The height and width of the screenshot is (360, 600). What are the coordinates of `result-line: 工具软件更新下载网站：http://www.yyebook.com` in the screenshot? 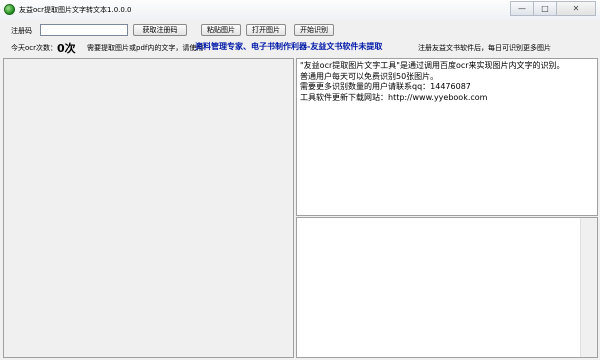 It's located at (394, 97).